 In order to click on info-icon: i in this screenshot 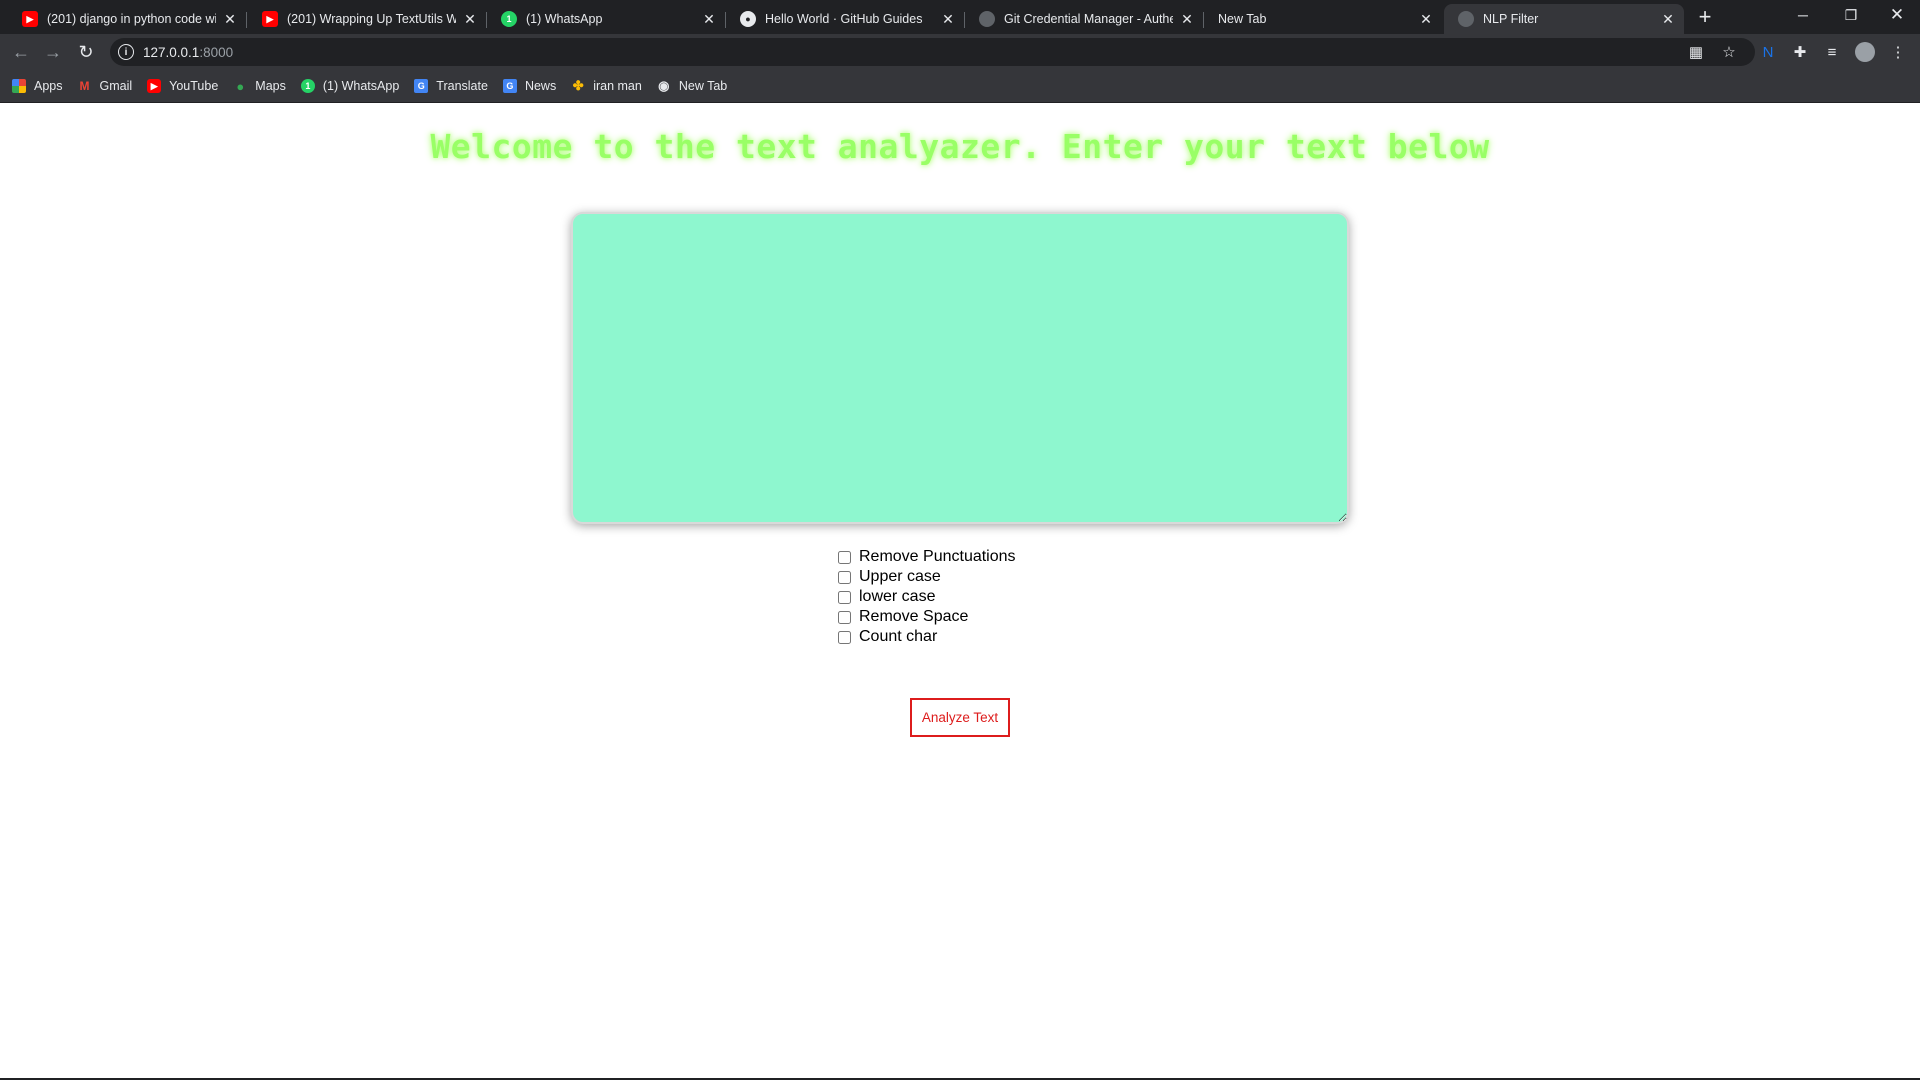, I will do `click(126, 52)`.